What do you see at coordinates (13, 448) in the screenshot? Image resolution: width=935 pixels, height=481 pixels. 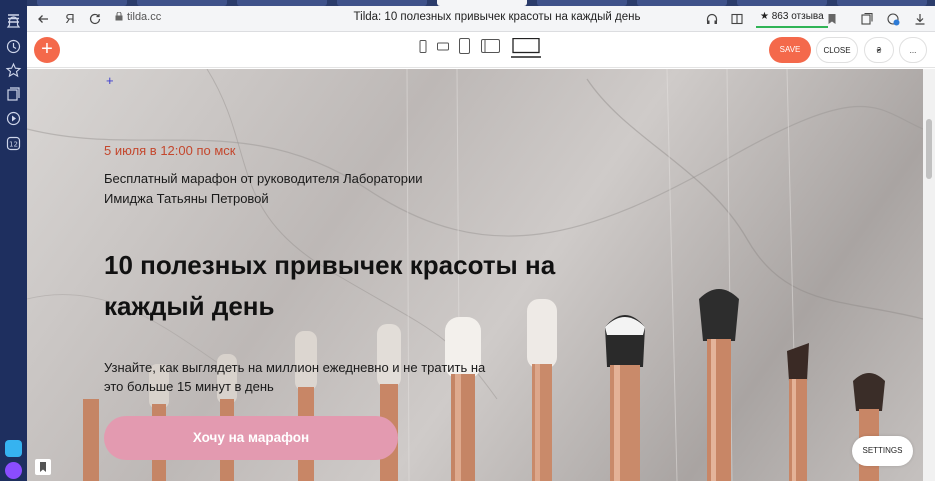 I see `messenger-icon` at bounding box center [13, 448].